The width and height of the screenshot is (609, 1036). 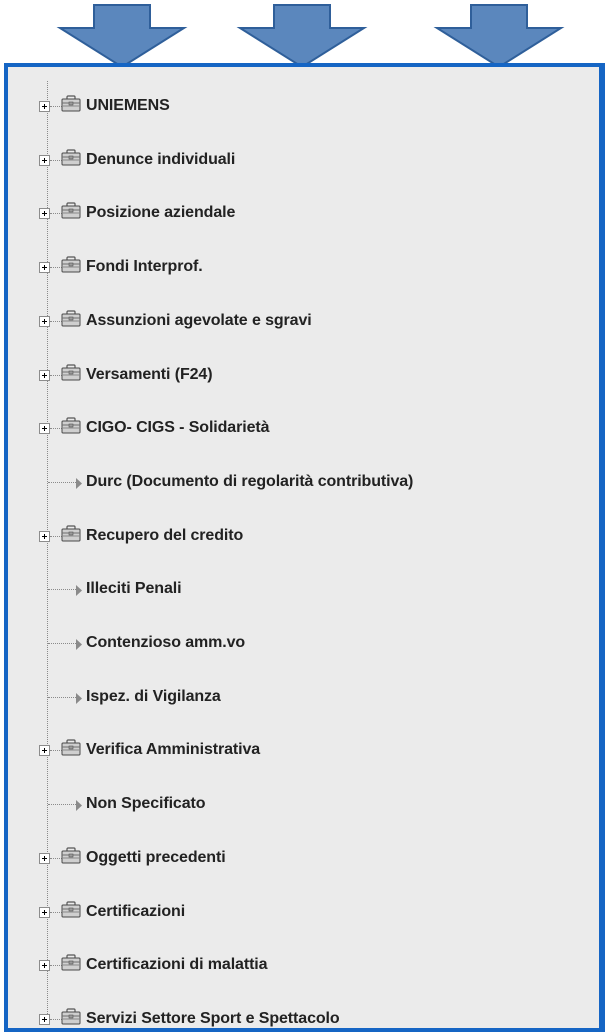 What do you see at coordinates (303, 862) in the screenshot?
I see `tree-folder-node: Oggetti precedenti` at bounding box center [303, 862].